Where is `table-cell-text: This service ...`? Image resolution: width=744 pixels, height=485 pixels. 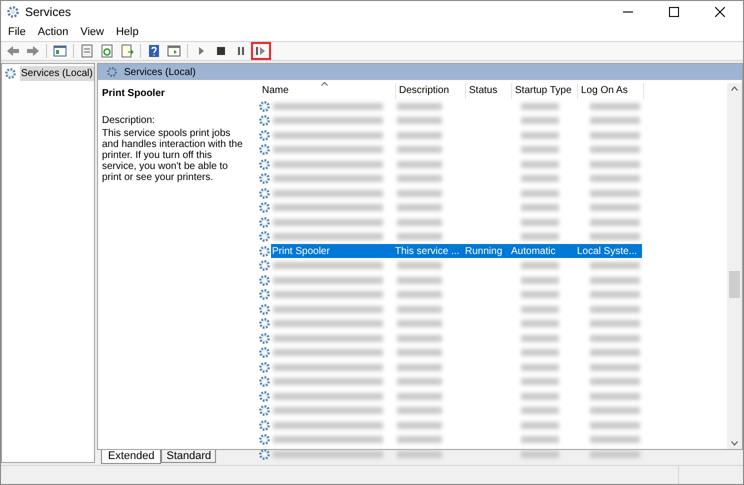 table-cell-text: This service ... is located at coordinates (427, 251).